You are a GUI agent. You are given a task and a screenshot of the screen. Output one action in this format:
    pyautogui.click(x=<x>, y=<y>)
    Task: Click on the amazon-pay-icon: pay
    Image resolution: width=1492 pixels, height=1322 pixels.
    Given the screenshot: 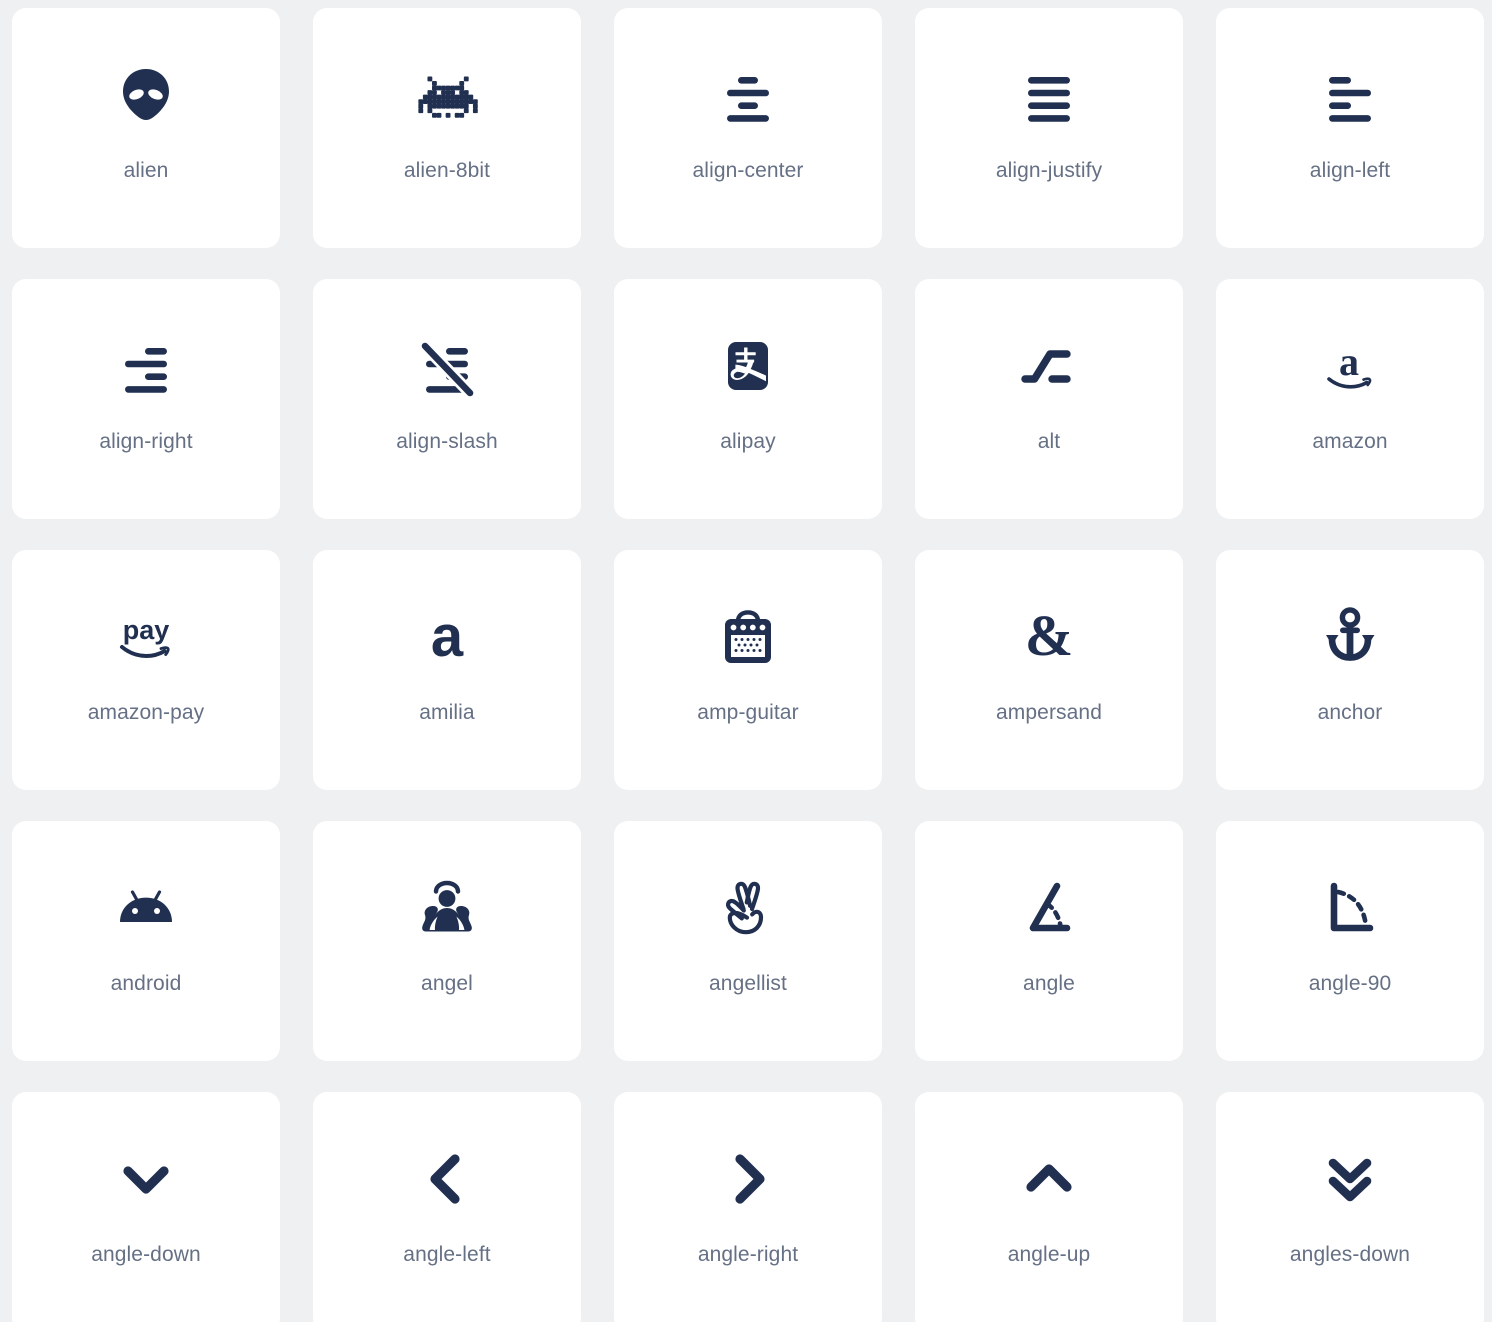 What is the action you would take?
    pyautogui.click(x=146, y=637)
    